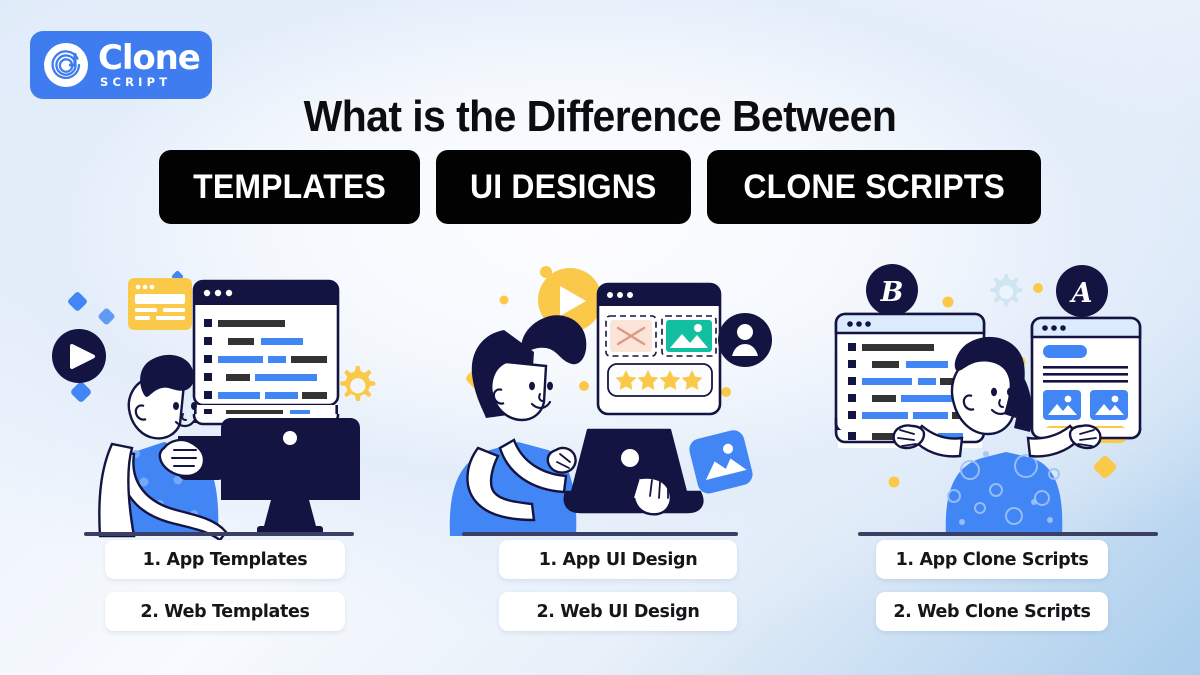 The width and height of the screenshot is (1200, 675). Describe the element at coordinates (992, 559) in the screenshot. I see `caption-card: 1. App Clone Scripts` at that location.